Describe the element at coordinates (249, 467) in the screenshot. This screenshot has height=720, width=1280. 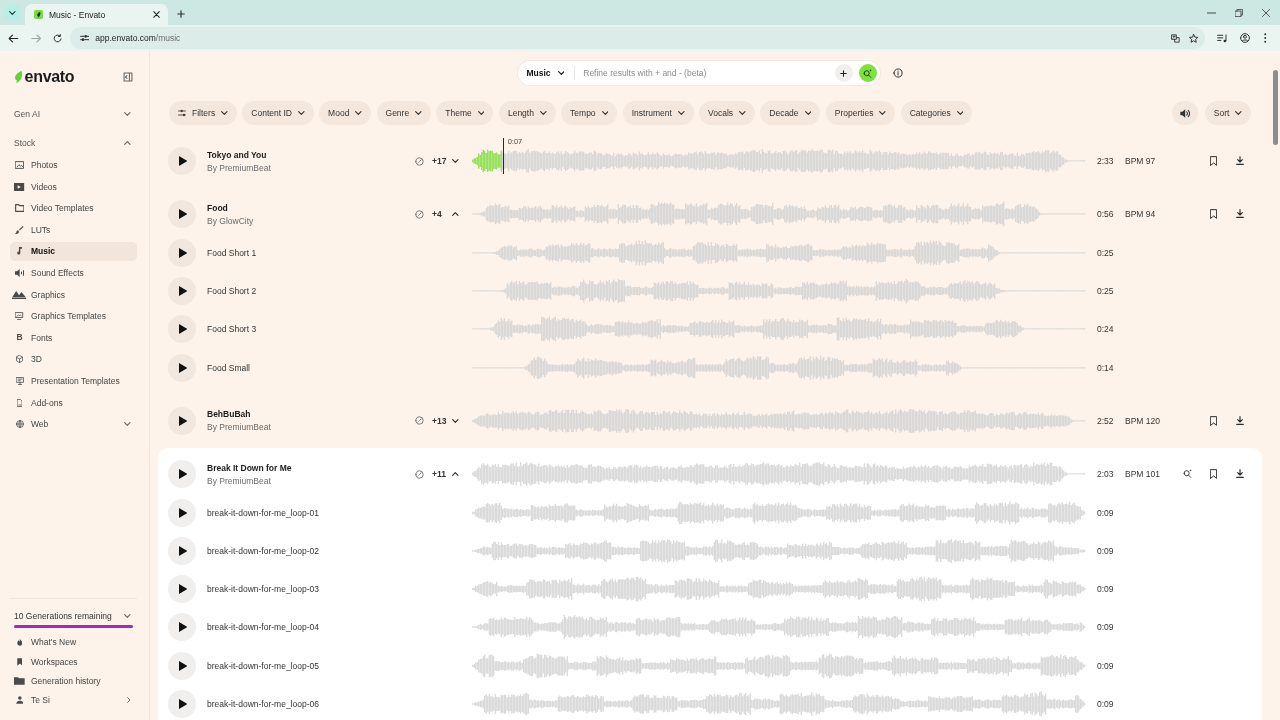
I see `track-title: Break It Down for Me` at that location.